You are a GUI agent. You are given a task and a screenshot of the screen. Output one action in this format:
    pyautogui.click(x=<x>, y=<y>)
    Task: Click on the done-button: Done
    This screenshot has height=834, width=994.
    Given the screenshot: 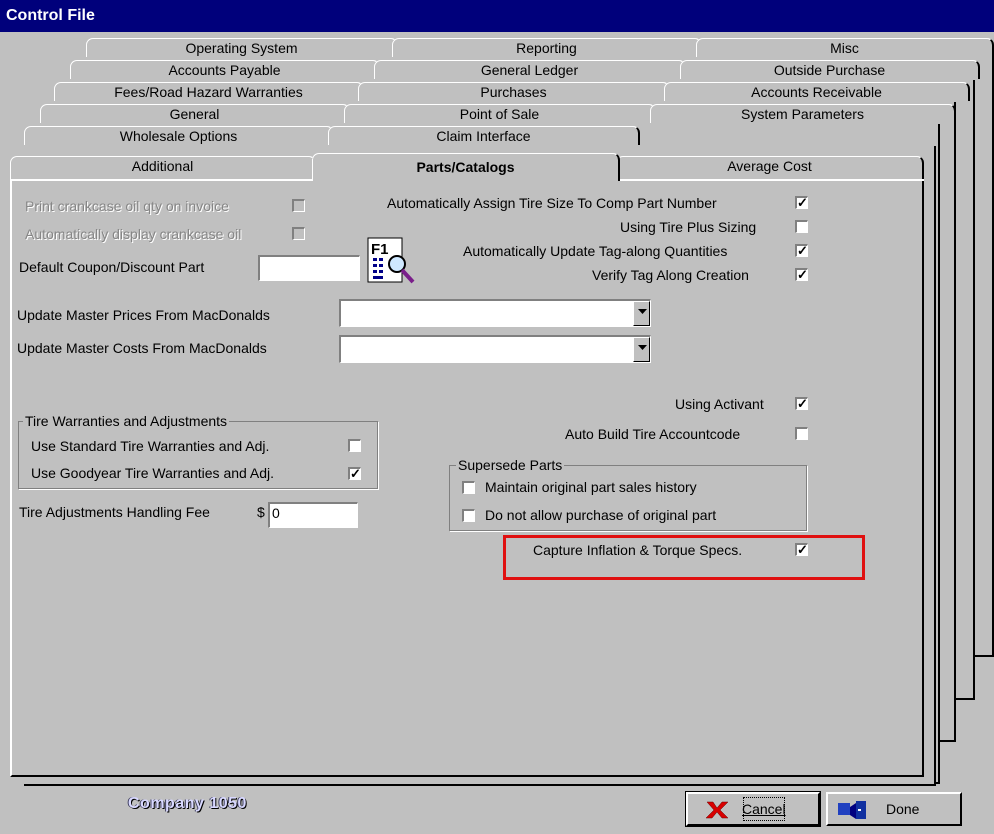 What is the action you would take?
    pyautogui.click(x=894, y=809)
    